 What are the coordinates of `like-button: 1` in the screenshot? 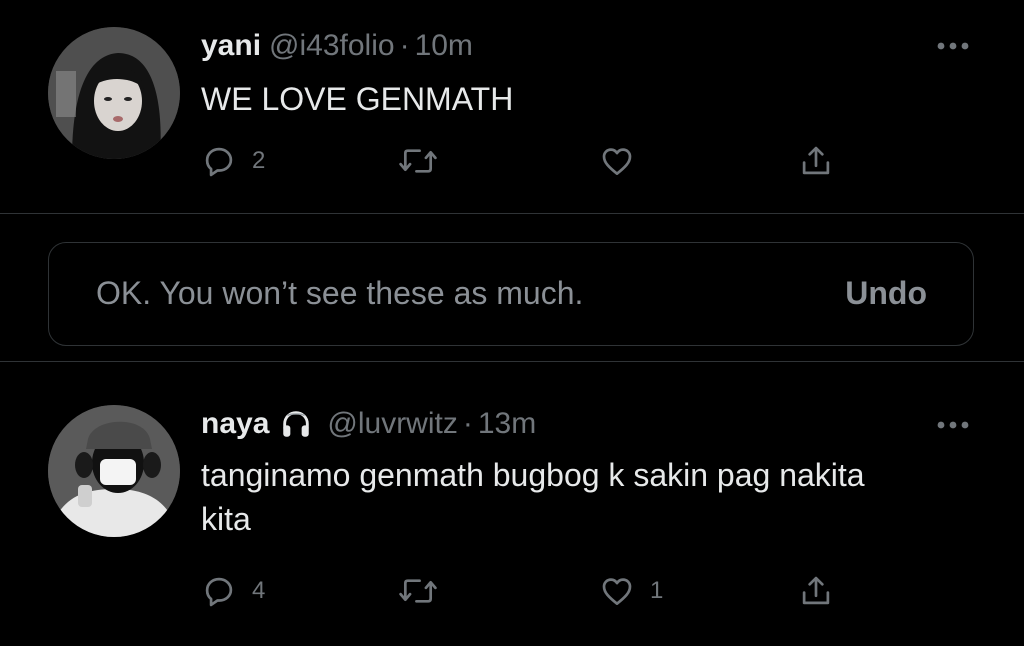 It's located at (630, 591).